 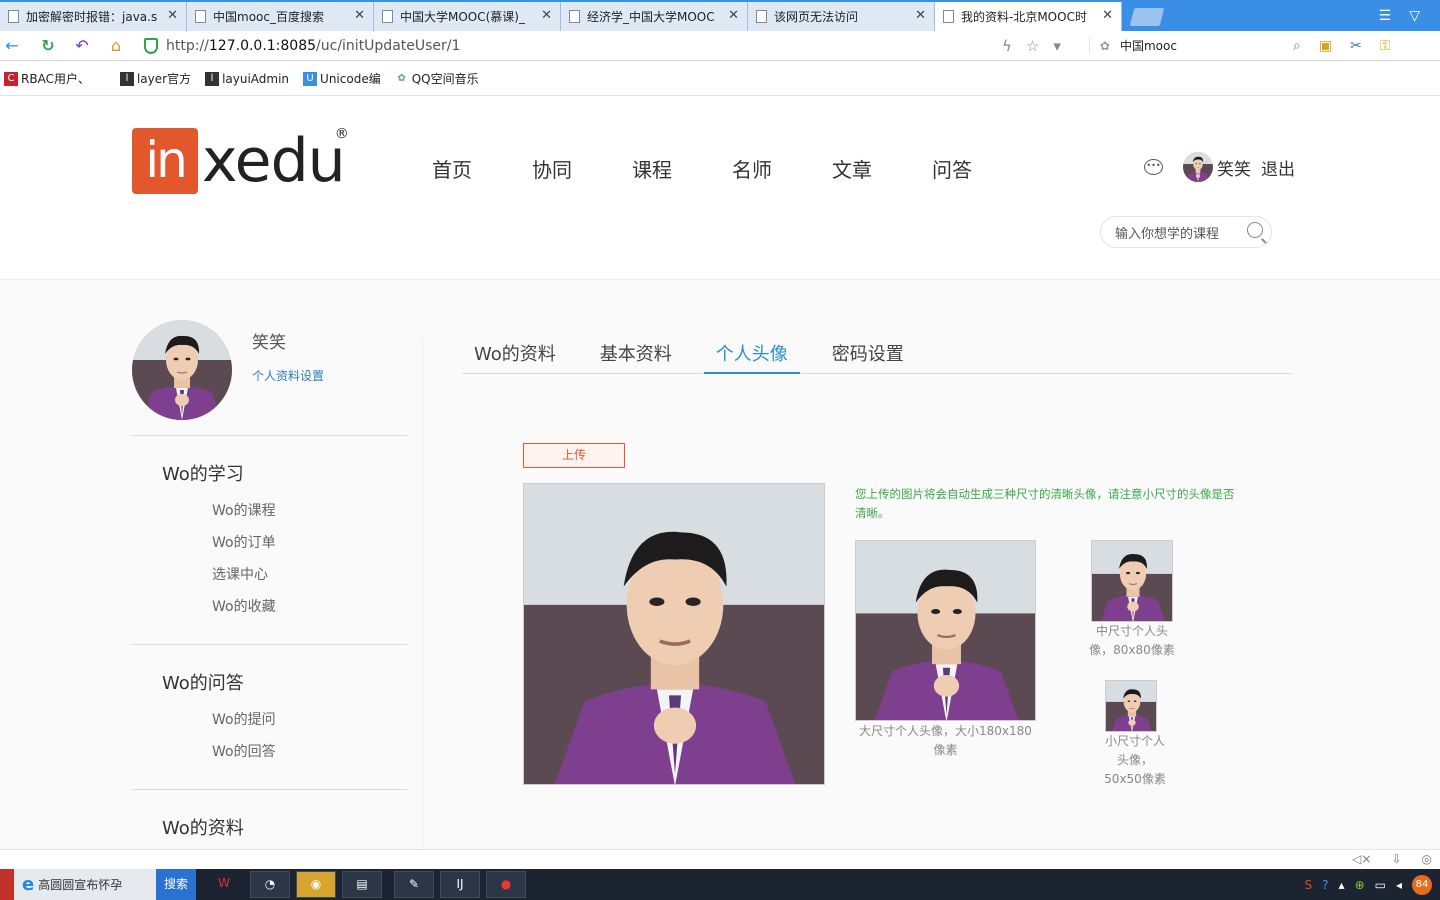 I want to click on security-shield-icon, so click(x=151, y=45).